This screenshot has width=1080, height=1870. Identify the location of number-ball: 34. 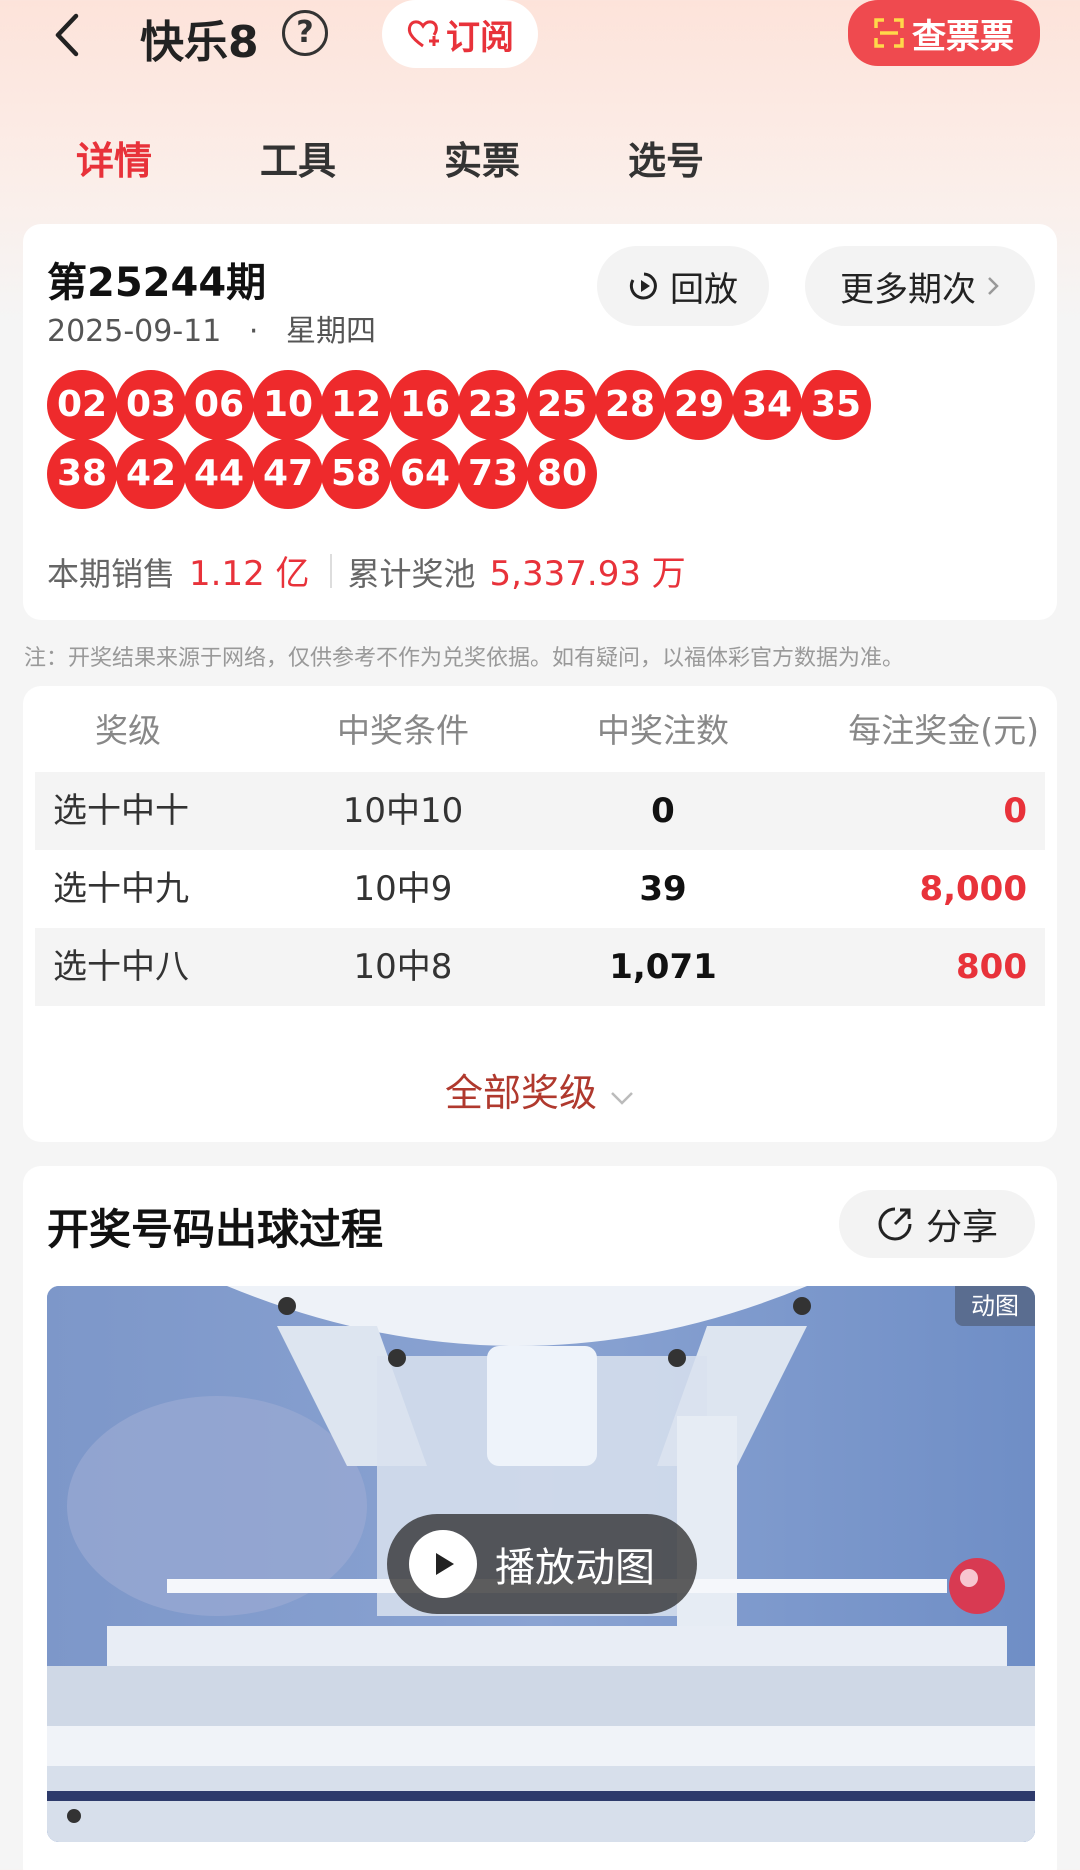
(767, 405).